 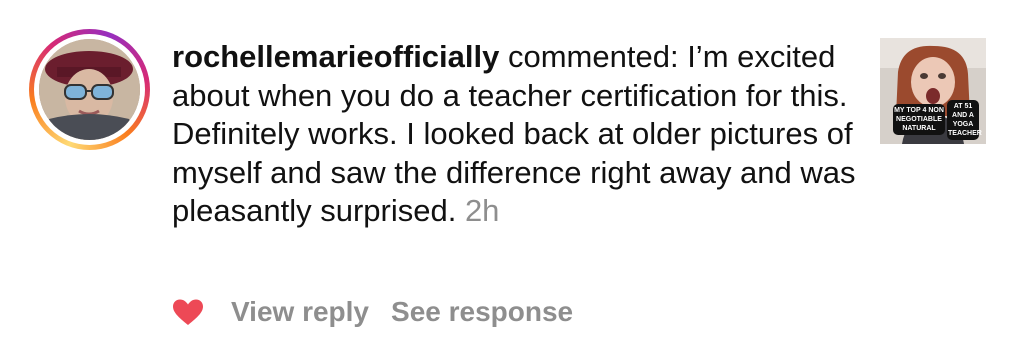 I want to click on heart-icon, so click(x=188, y=312).